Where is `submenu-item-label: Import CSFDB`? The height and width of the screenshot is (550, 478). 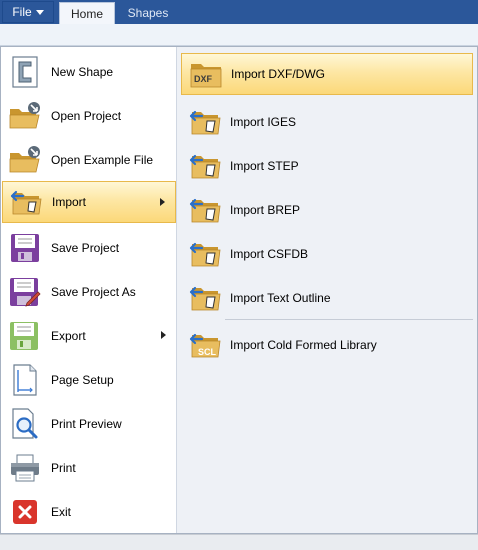 submenu-item-label: Import CSFDB is located at coordinates (269, 254).